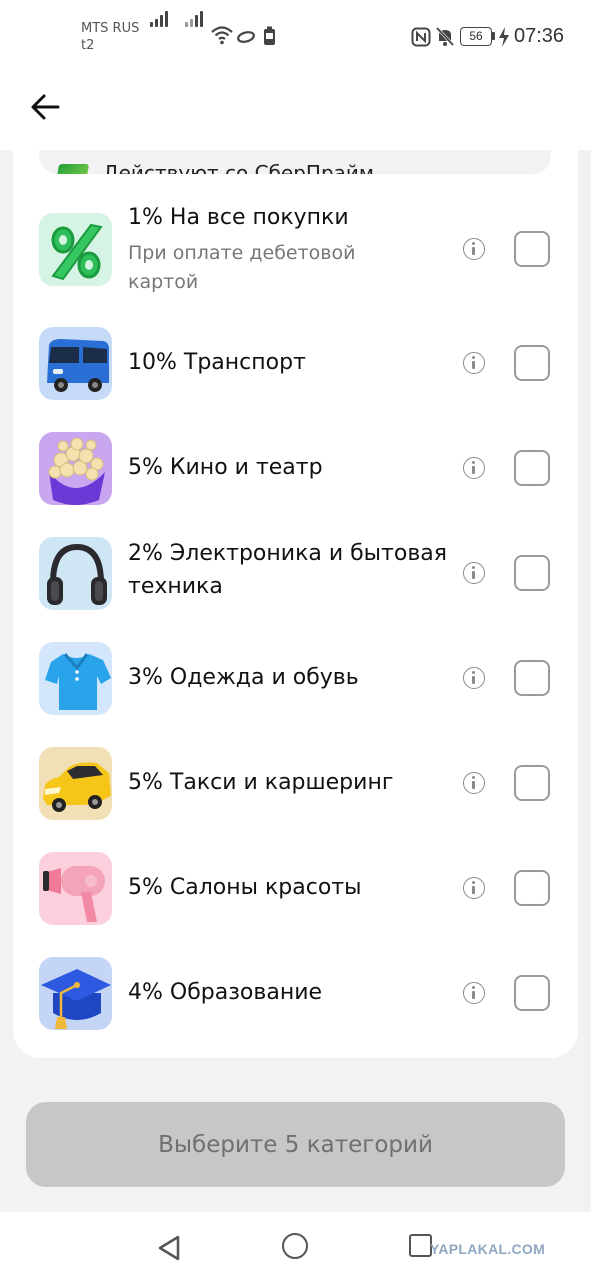 The height and width of the screenshot is (1280, 591). Describe the element at coordinates (75, 888) in the screenshot. I see `hairdryer-icon` at that location.